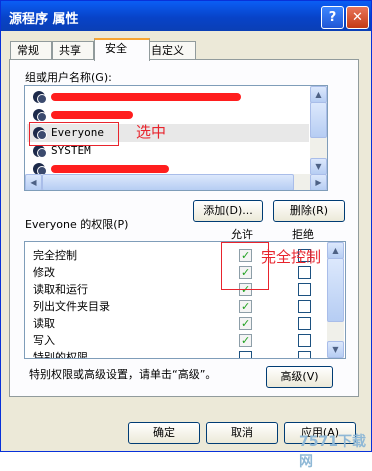  What do you see at coordinates (309, 211) in the screenshot?
I see `remove-button: 删除(R)` at bounding box center [309, 211].